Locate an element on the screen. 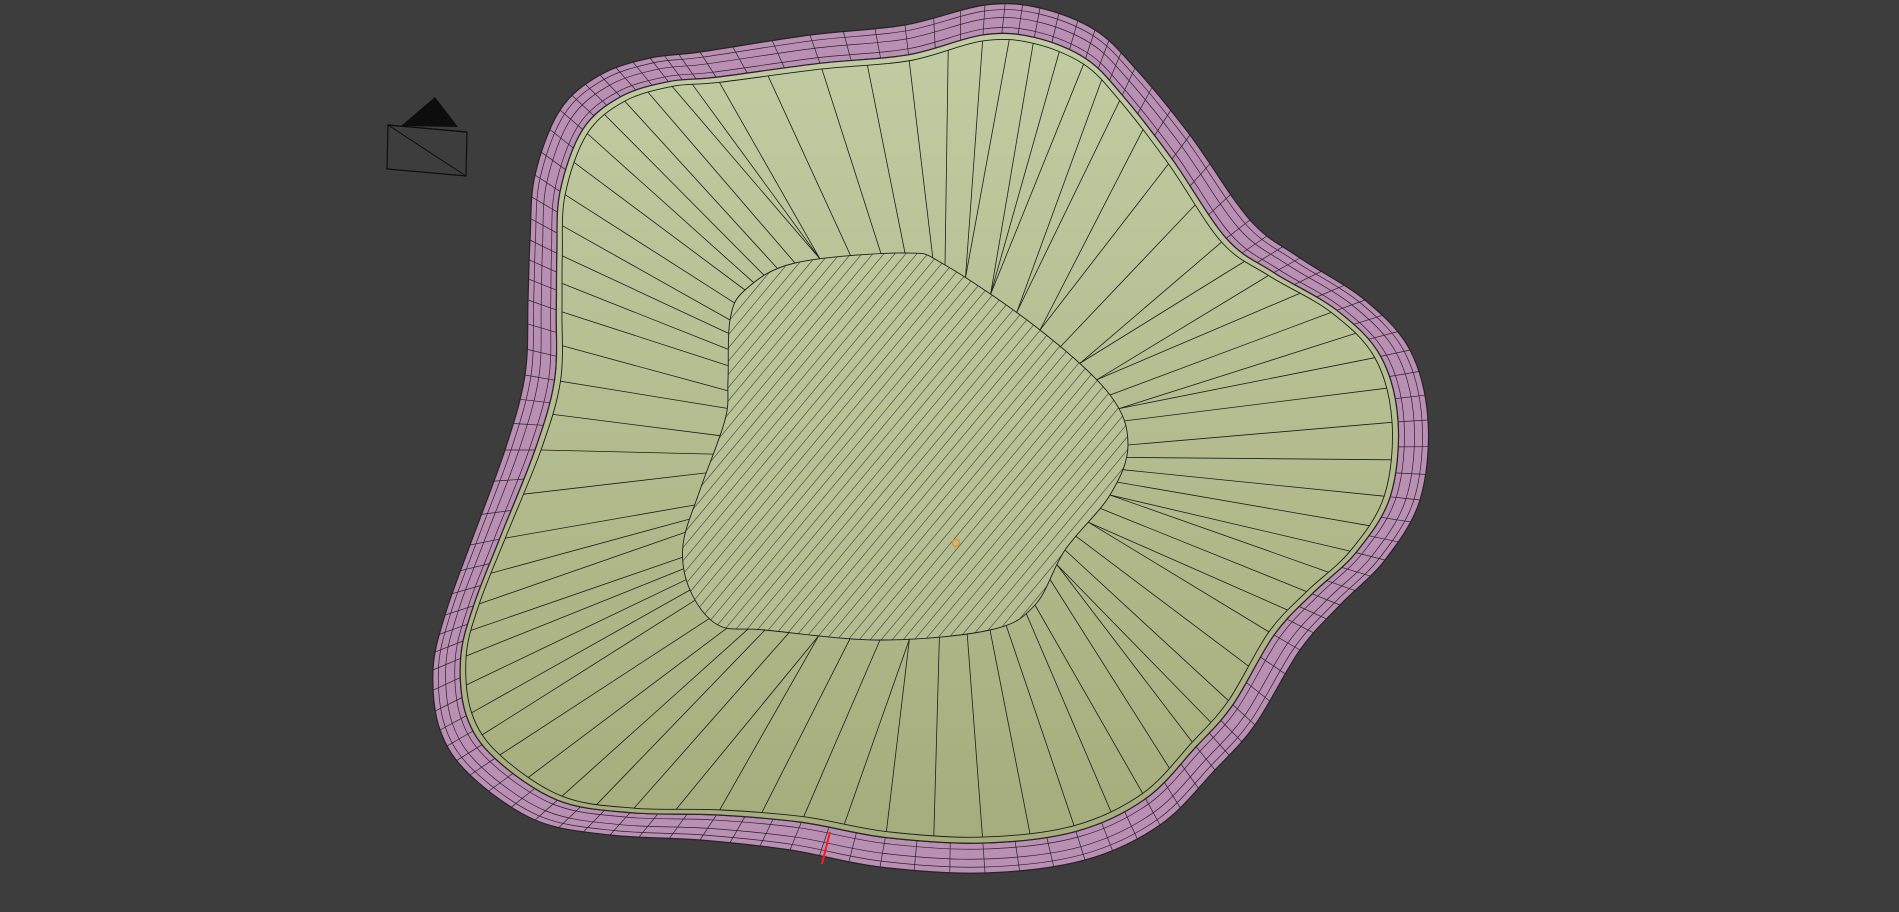 This screenshot has width=1899, height=912. camera-up-triangle is located at coordinates (429, 112).